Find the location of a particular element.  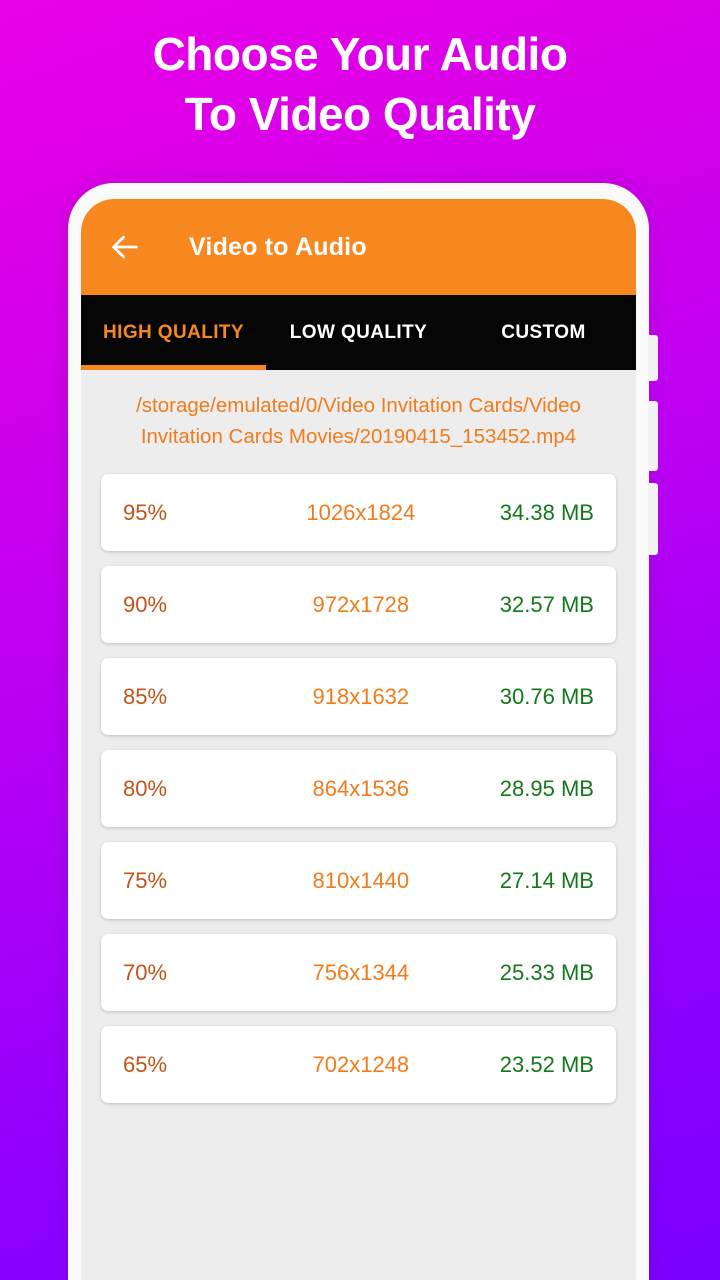

table-row: 85% 918x1632 30.76 MB is located at coordinates (358, 696).